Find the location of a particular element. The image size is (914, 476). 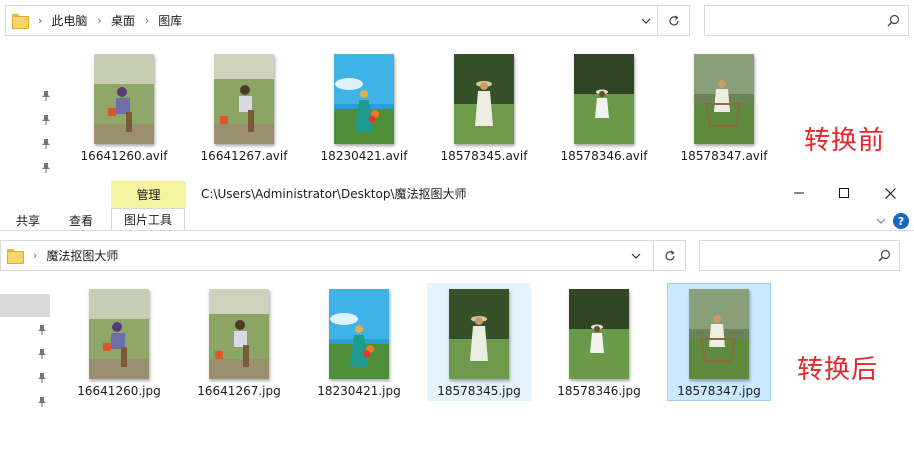

file-name: 16641260.jpg is located at coordinates (119, 391).